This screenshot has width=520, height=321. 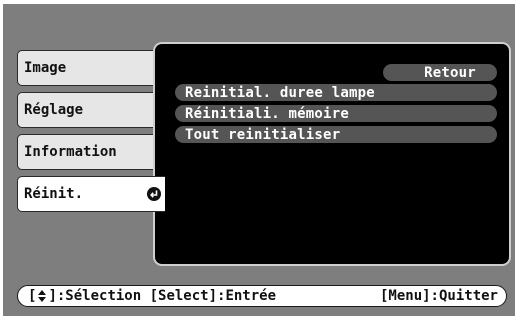 What do you see at coordinates (54, 194) in the screenshot?
I see `tab-label: Réinit.` at bounding box center [54, 194].